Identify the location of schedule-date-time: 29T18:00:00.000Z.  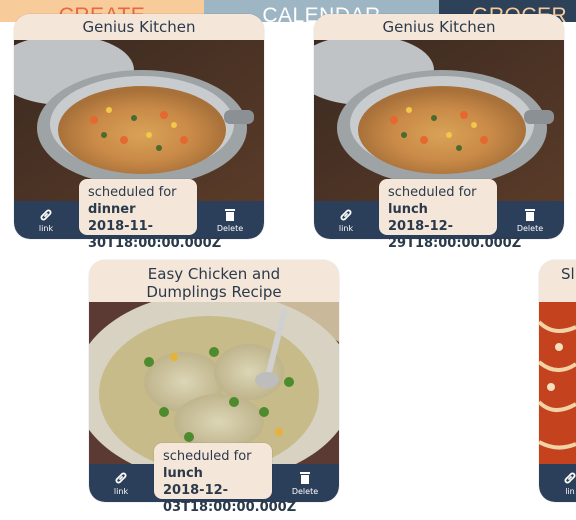
(455, 243).